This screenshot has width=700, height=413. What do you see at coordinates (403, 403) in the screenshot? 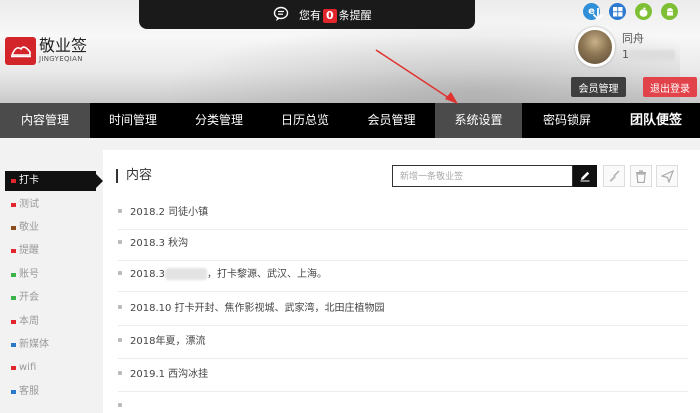
I see `list-item` at bounding box center [403, 403].